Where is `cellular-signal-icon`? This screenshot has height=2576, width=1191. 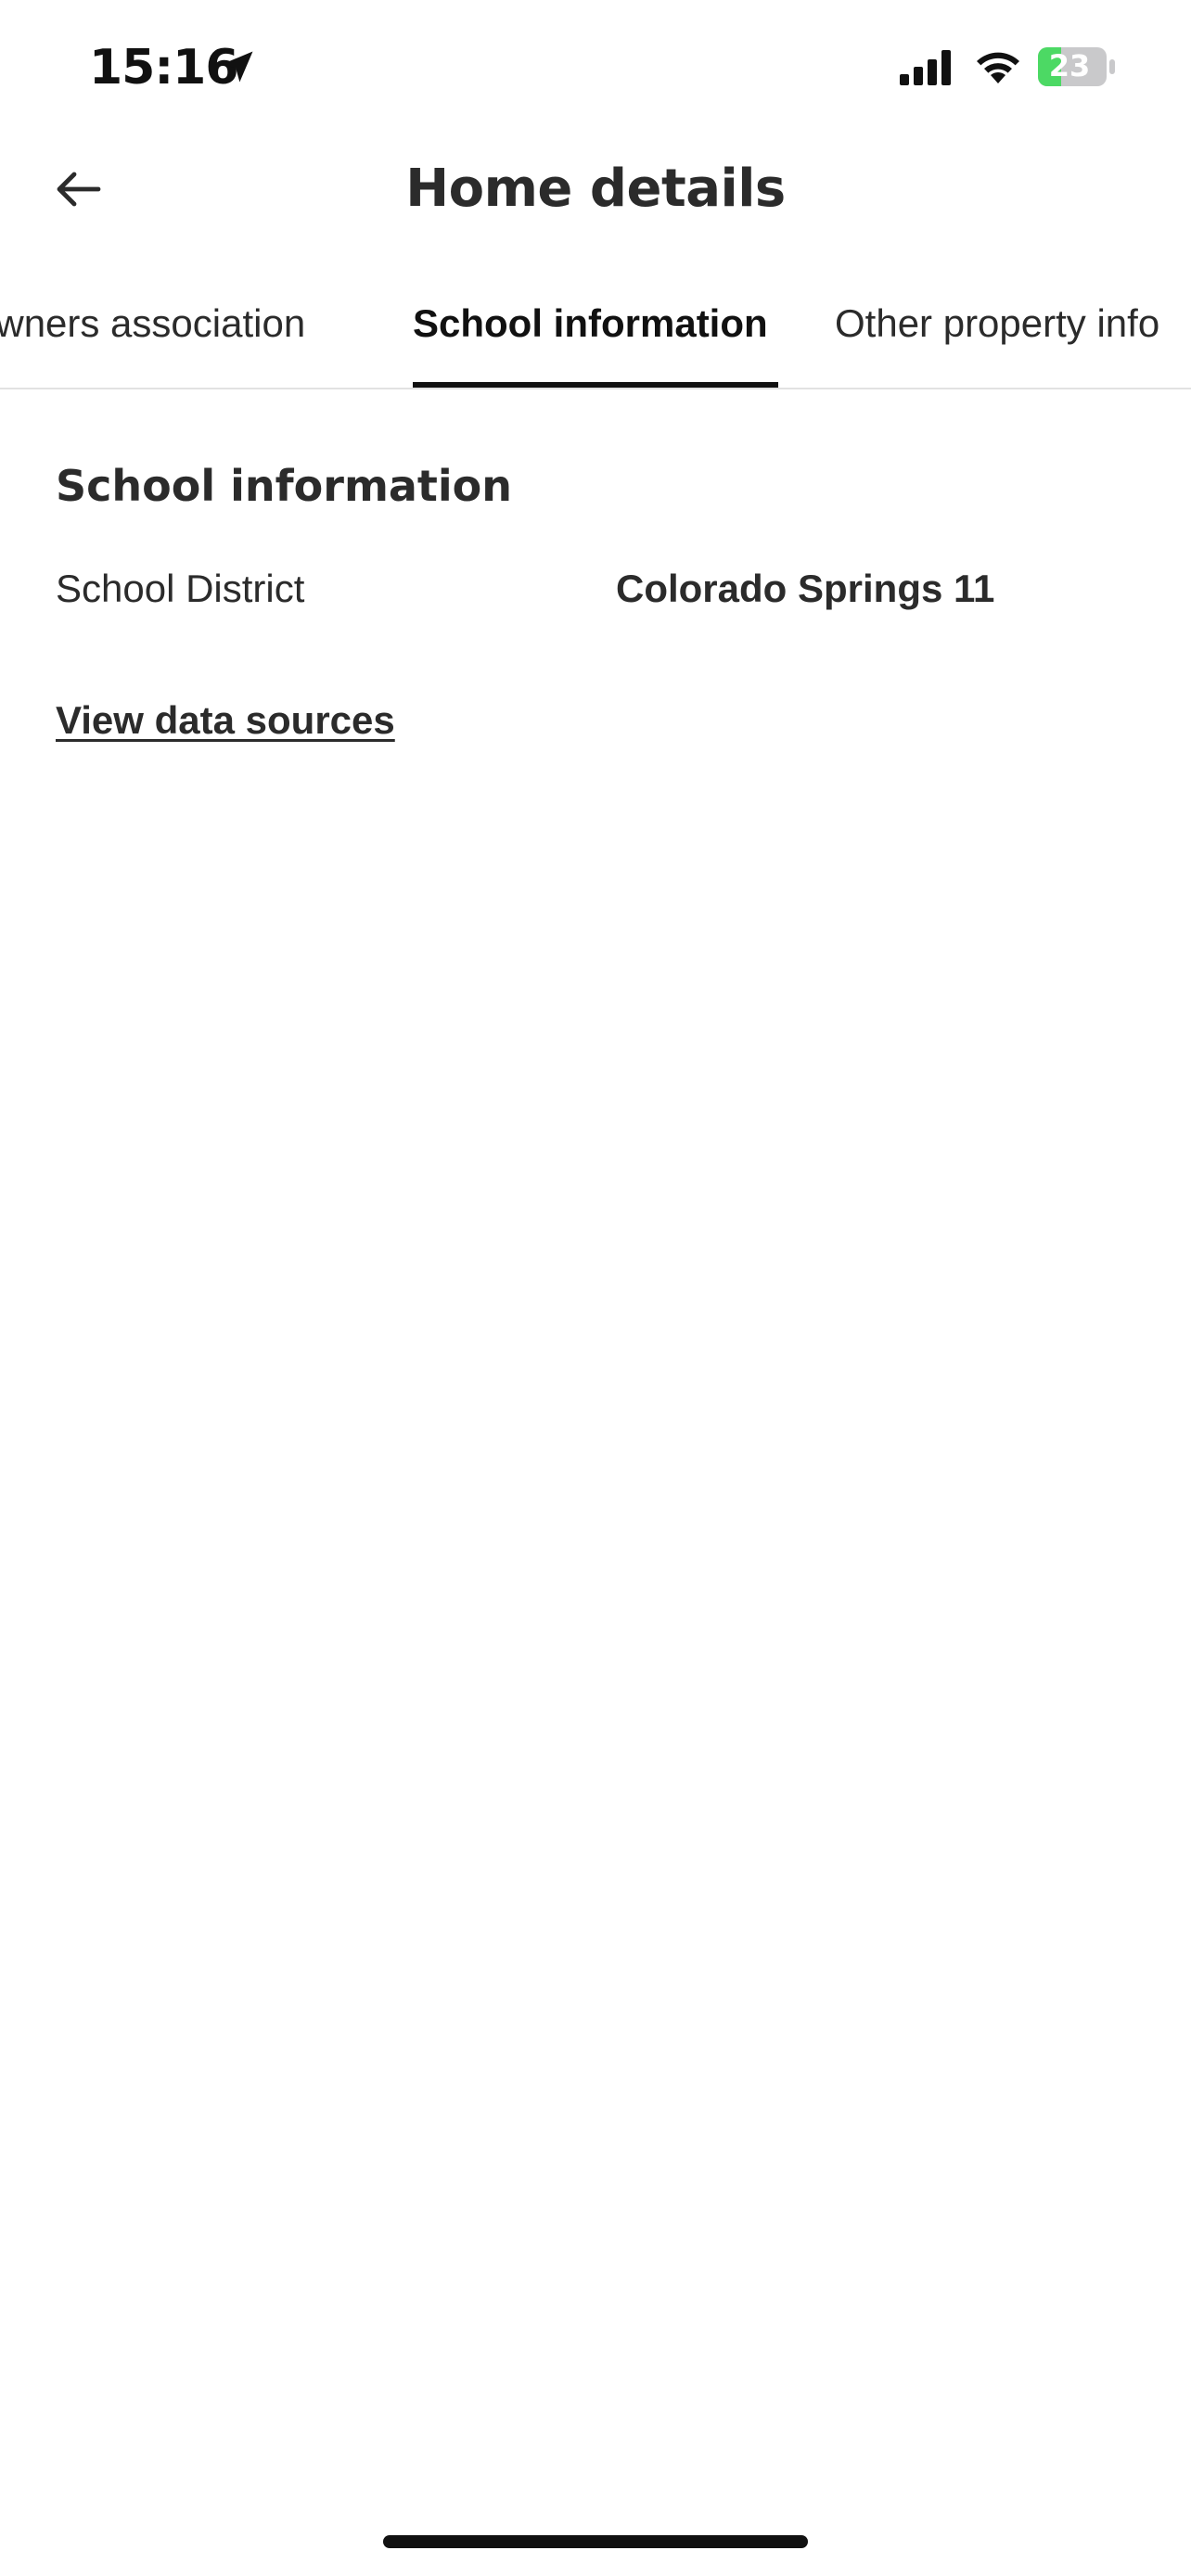
cellular-signal-icon is located at coordinates (925, 67).